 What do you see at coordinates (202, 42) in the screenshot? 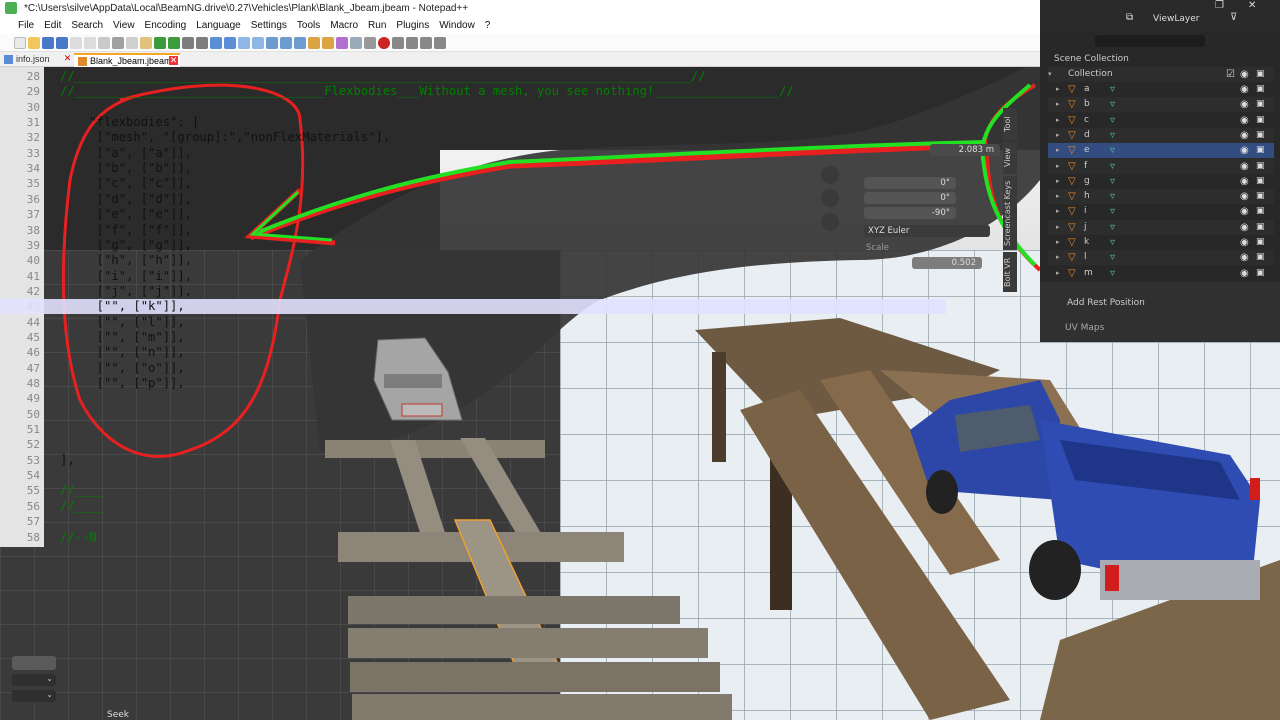
I see `replace-icon` at bounding box center [202, 42].